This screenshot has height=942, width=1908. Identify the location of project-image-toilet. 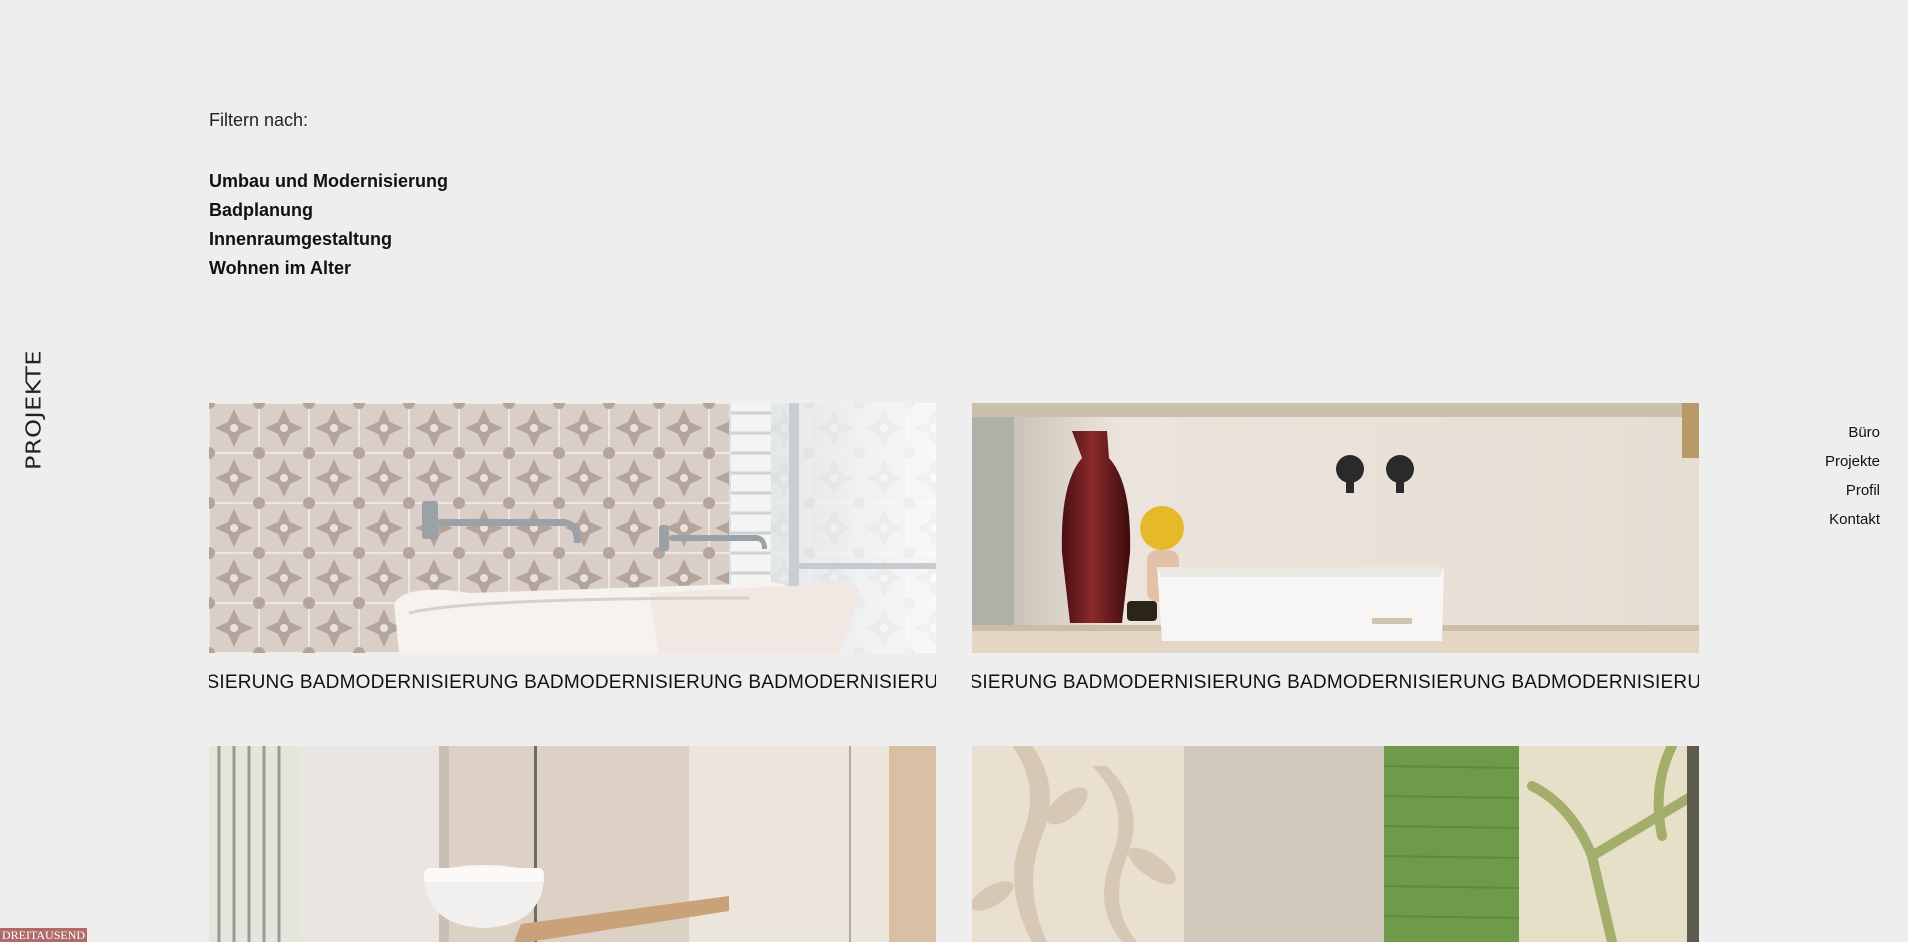
(572, 844).